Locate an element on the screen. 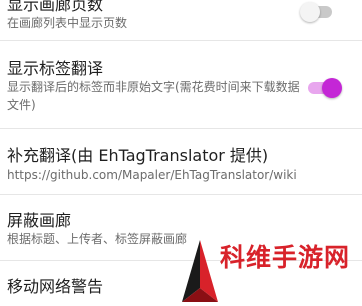 Image resolution: width=362 pixels, height=306 pixels. watermark: 科维手游网 is located at coordinates (271, 269).